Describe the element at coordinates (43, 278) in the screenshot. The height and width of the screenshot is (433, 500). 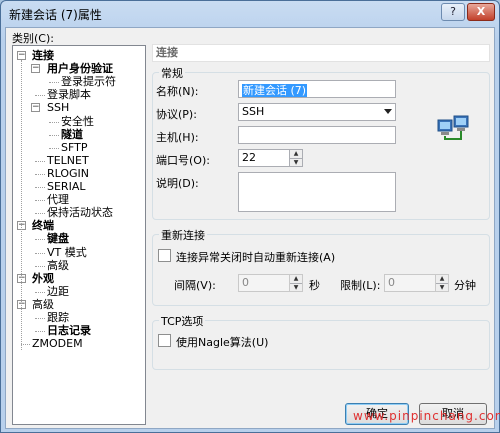
I see `tree-item: 外观` at that location.